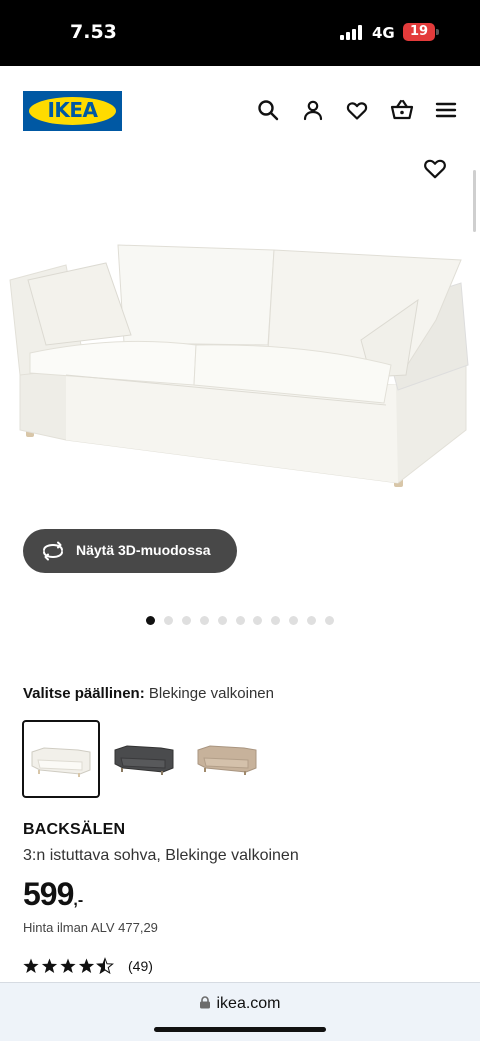 The width and height of the screenshot is (480, 1041). I want to click on rotate-3d-icon, so click(53, 551).